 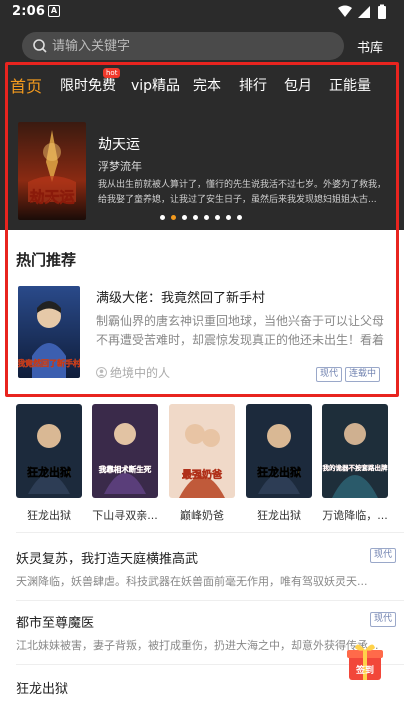 What do you see at coordinates (202, 218) in the screenshot?
I see `carousel-dots` at bounding box center [202, 218].